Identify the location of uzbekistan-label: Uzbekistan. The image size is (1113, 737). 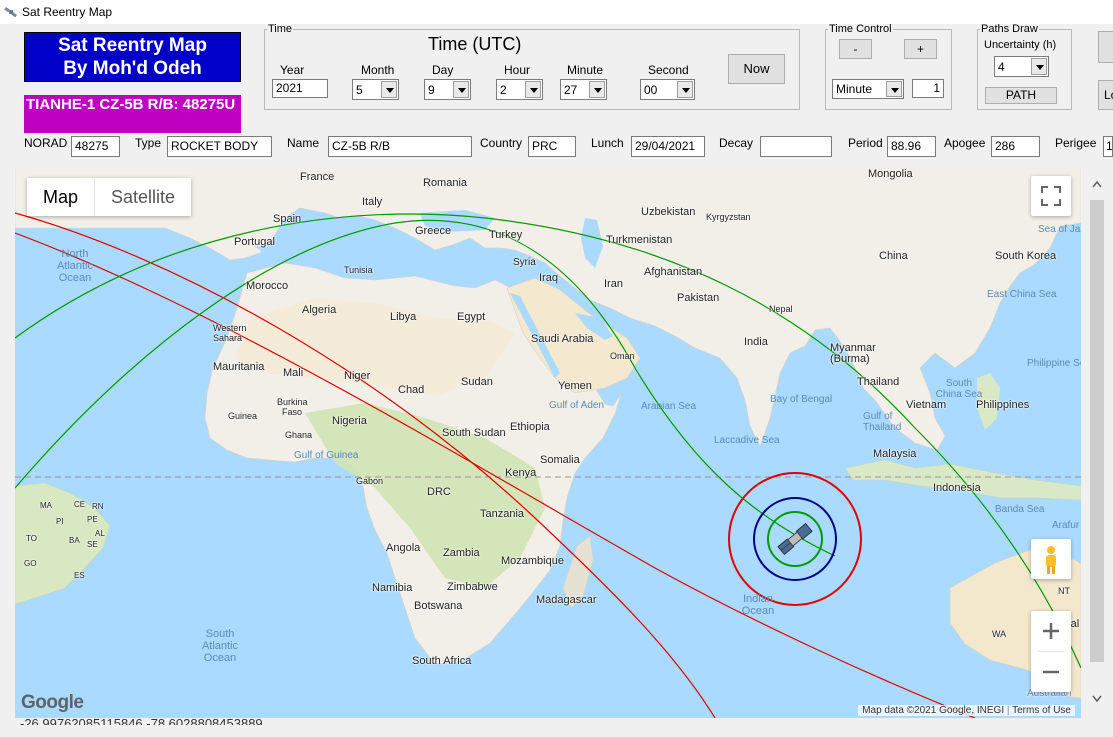
(668, 212).